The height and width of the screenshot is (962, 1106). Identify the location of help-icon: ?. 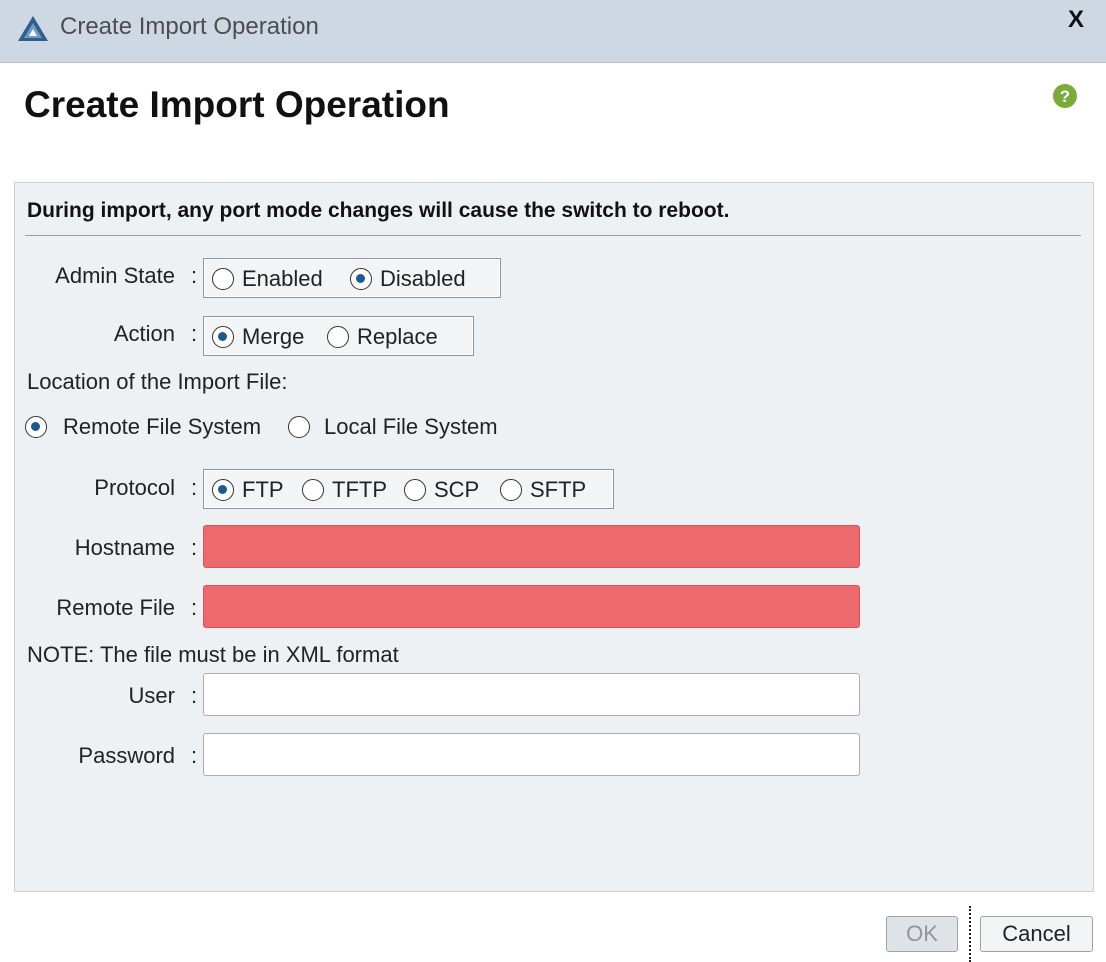
(1065, 96).